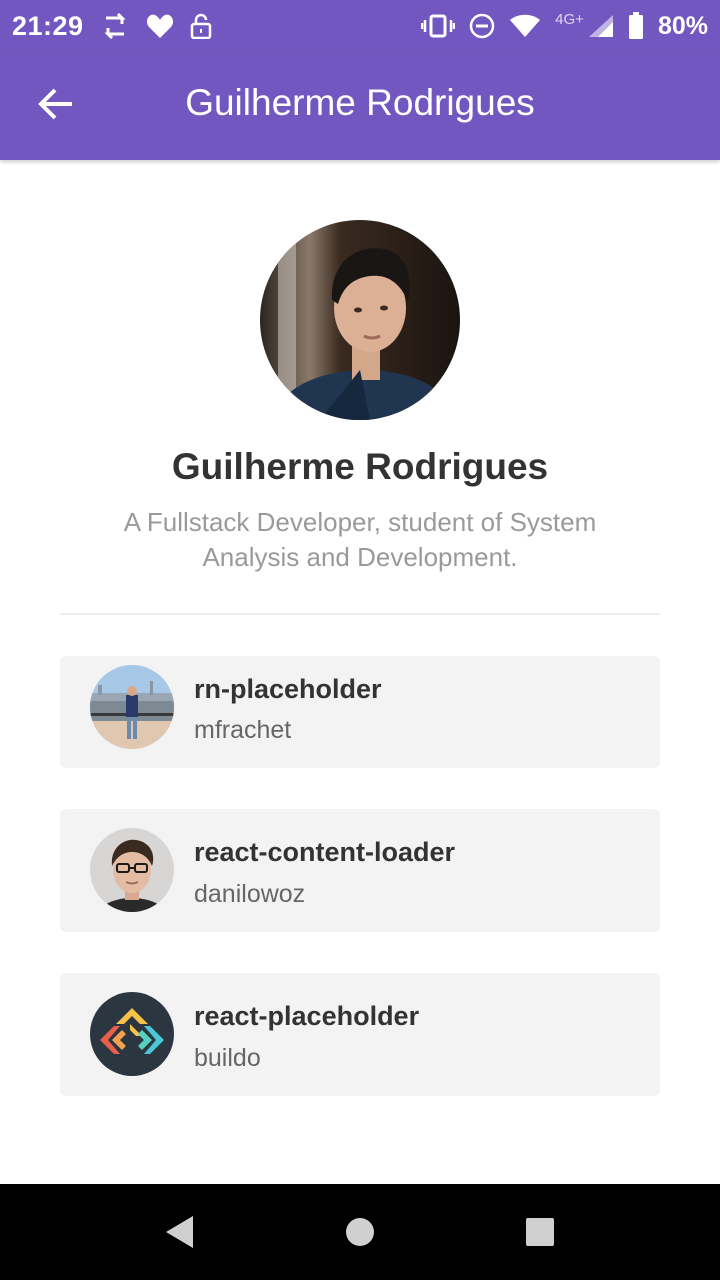  I want to click on status-bar: 21:29 4G+ 80%, so click(360, 26).